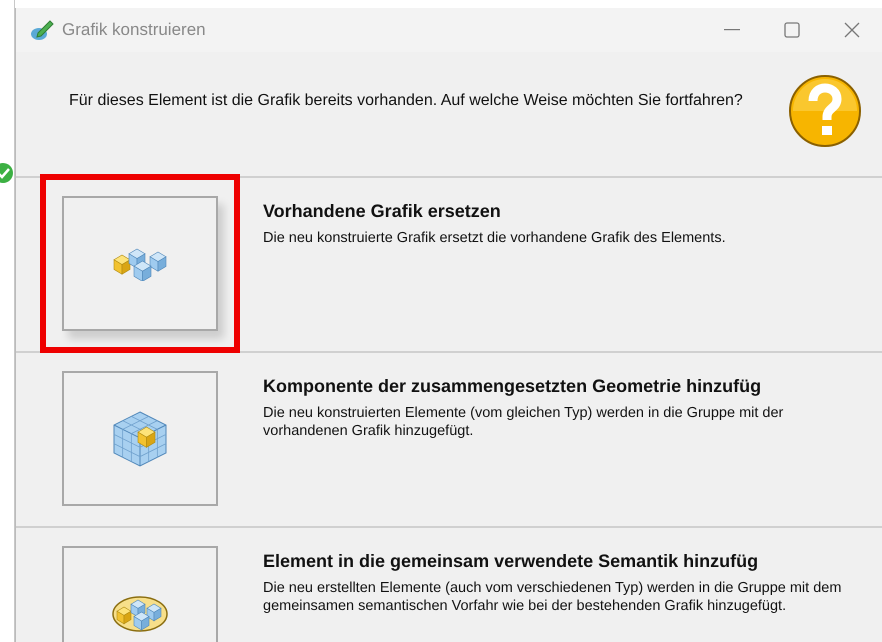  I want to click on maximize-icon, so click(792, 30).